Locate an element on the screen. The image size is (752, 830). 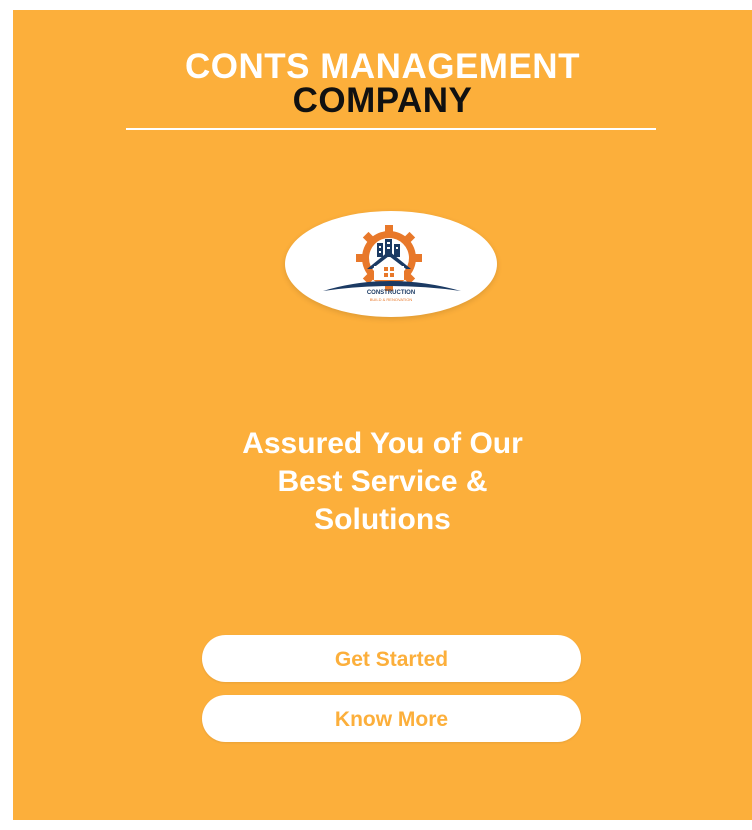
hero-tagline-line1: Assured You of Our is located at coordinates (382, 443).